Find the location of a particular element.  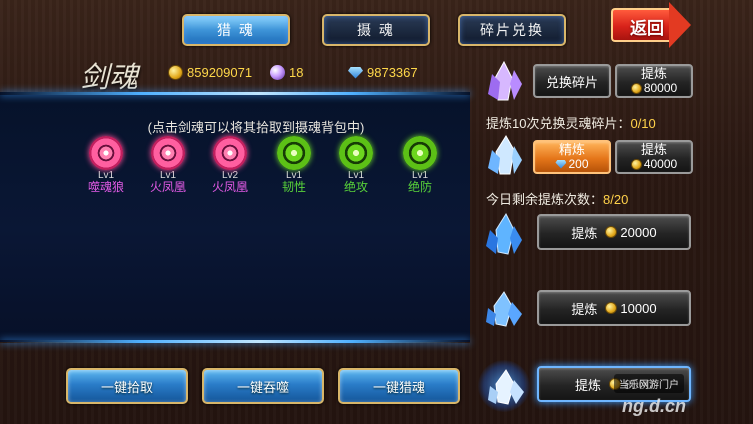

soul-item: Lv2 火凤凰 is located at coordinates (230, 165).